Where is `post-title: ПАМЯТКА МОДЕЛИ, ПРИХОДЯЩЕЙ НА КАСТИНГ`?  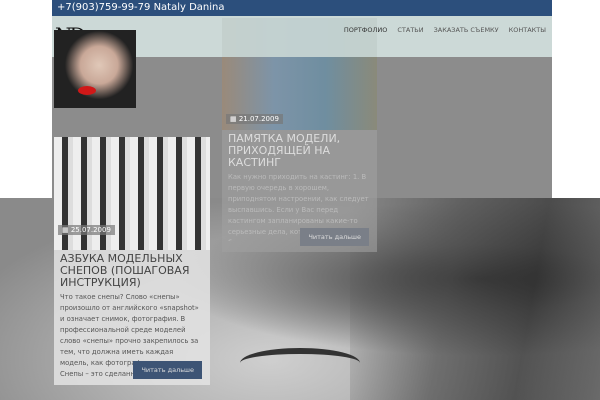 post-title: ПАМЯТКА МОДЕЛИ, ПРИХОДЯЩЕЙ НА КАСТИНГ is located at coordinates (299, 149).